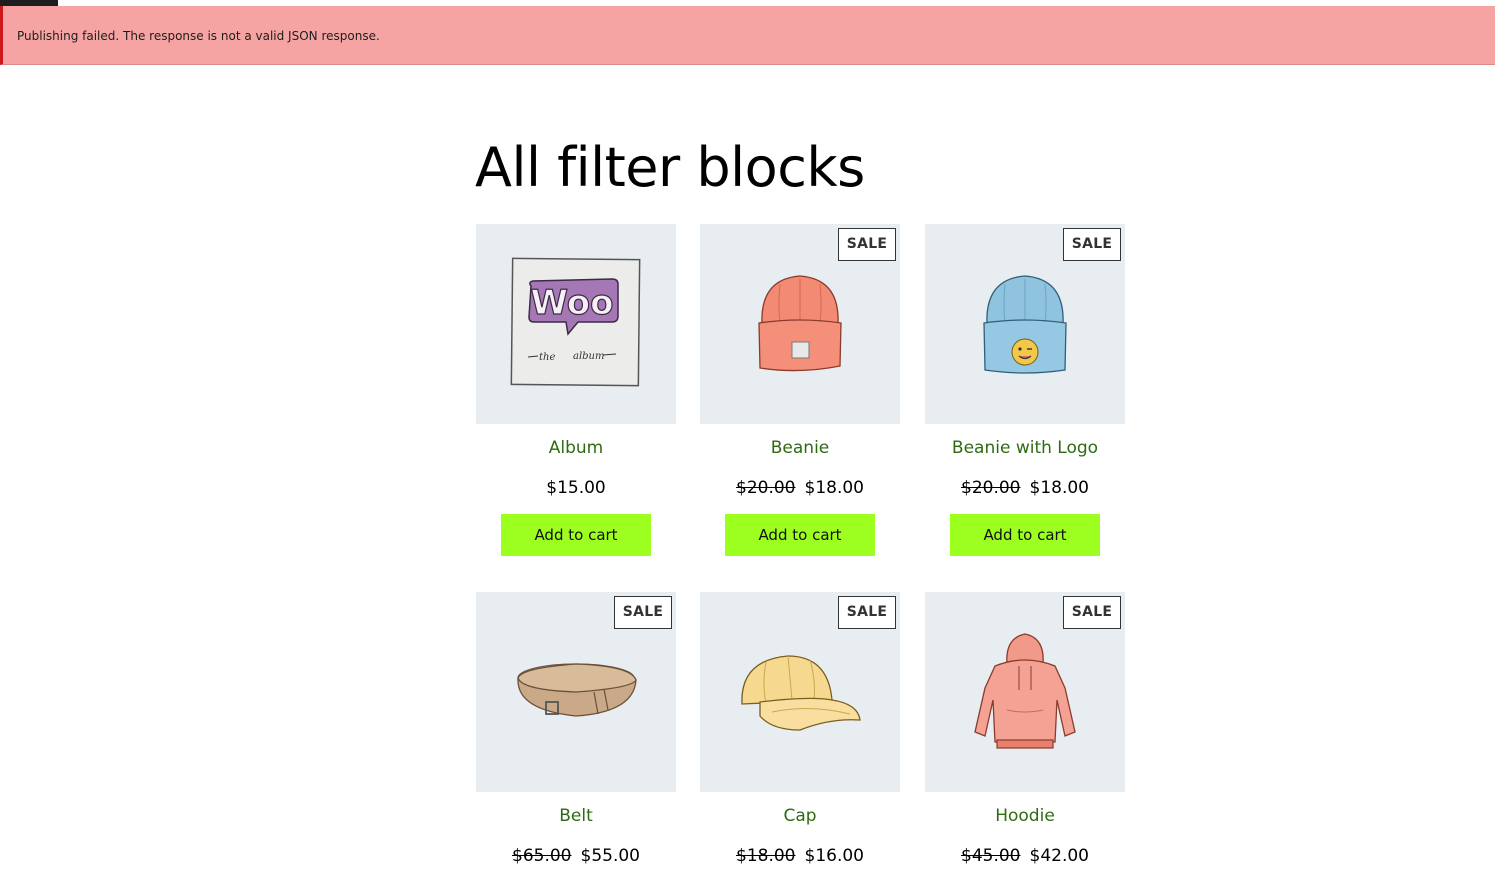 Image resolution: width=1495 pixels, height=869 pixels. What do you see at coordinates (576, 856) in the screenshot?
I see `product-price: $65.00 $55.00` at bounding box center [576, 856].